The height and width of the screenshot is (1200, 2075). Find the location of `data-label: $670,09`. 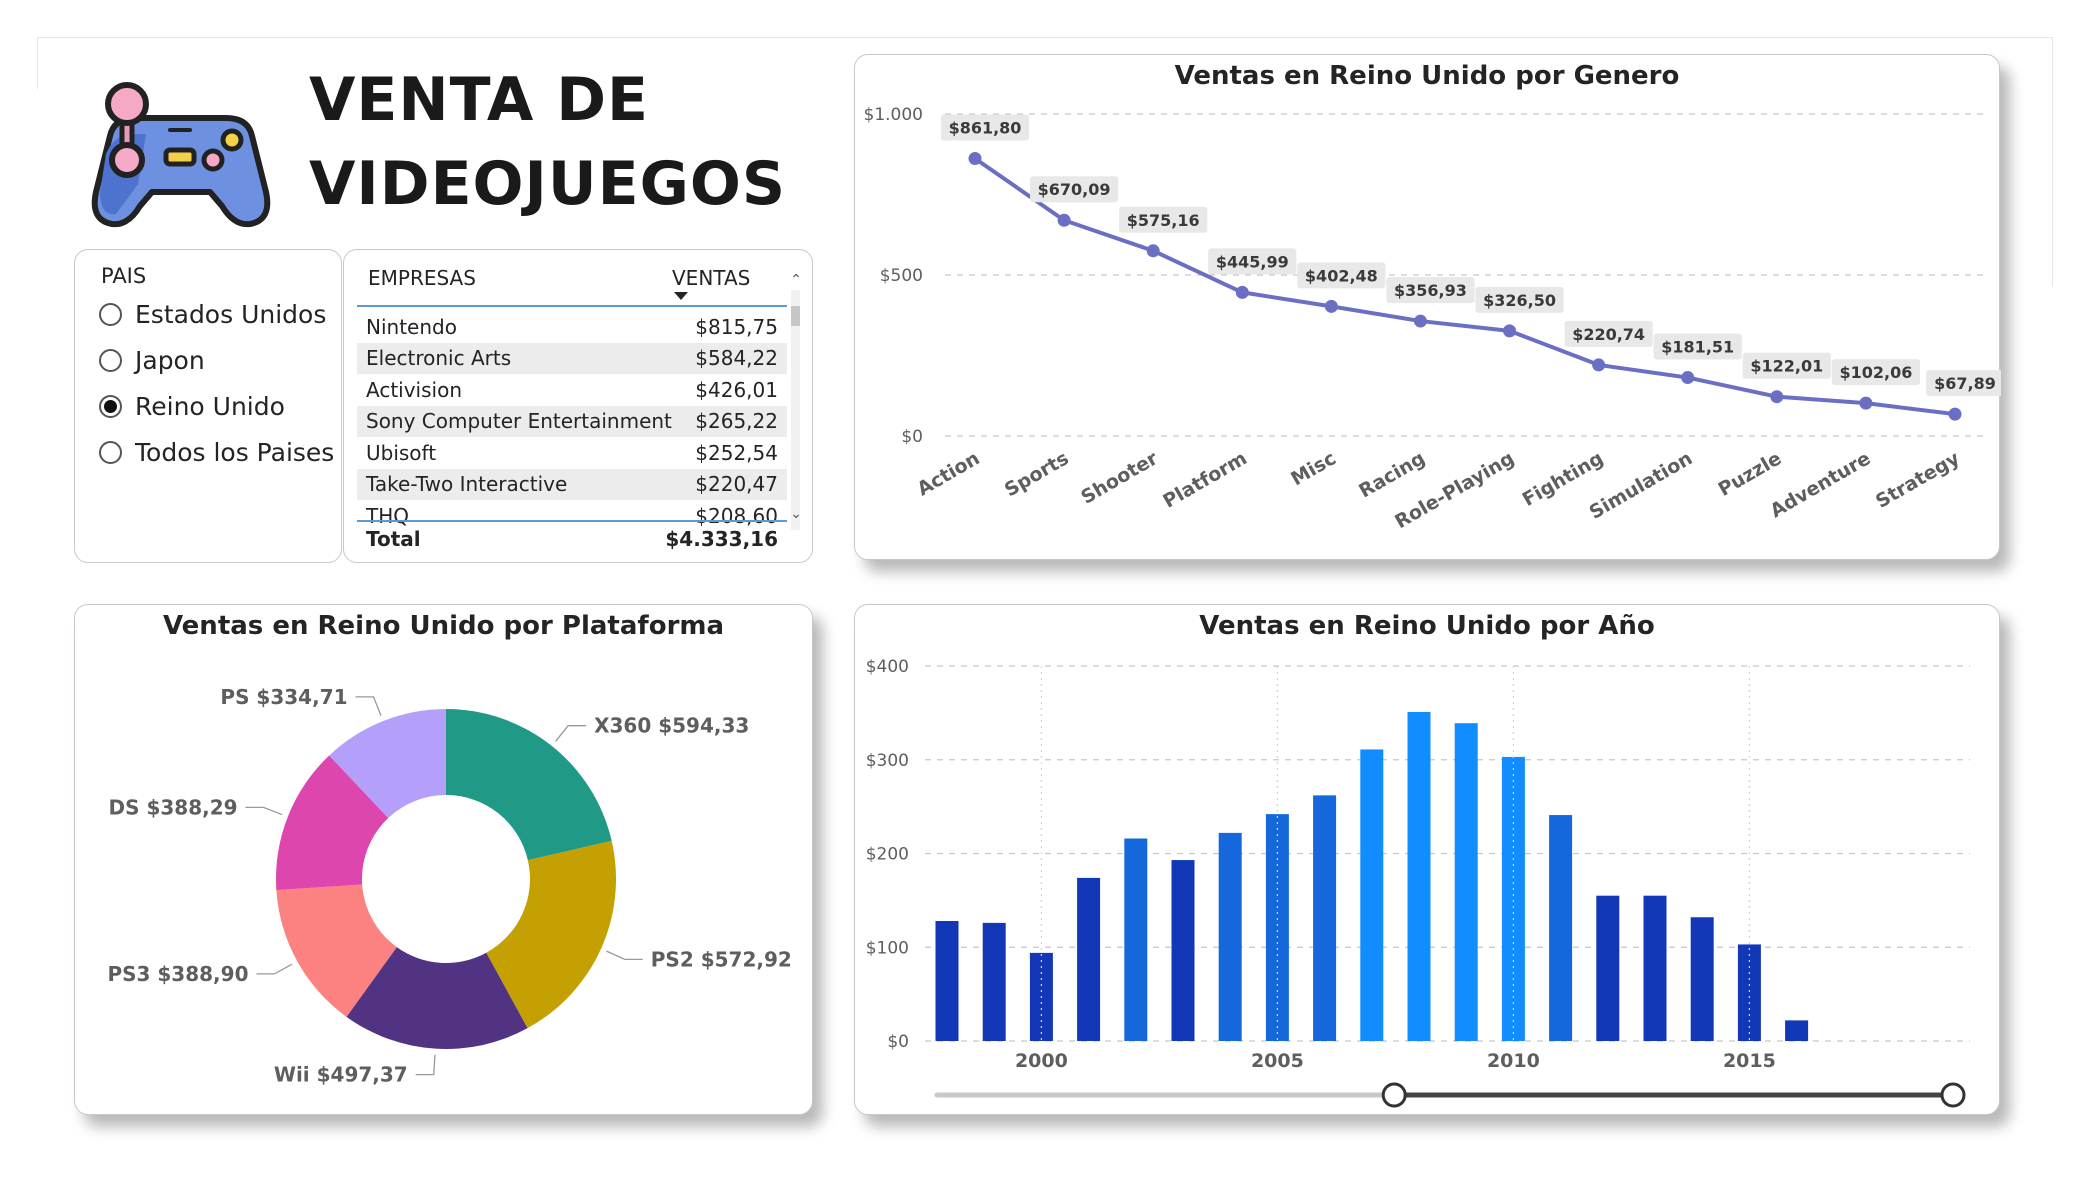

data-label: $670,09 is located at coordinates (1074, 189).